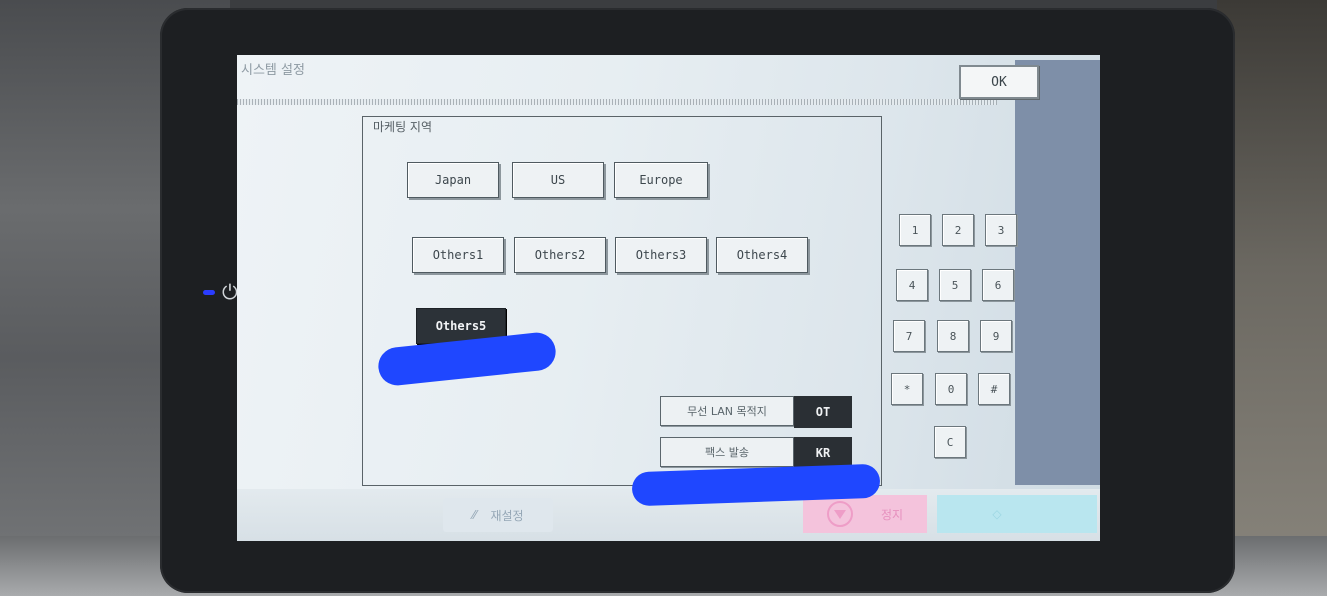 The width and height of the screenshot is (1327, 596). I want to click on reset-button: ⁄⁄ 재설정, so click(498, 515).